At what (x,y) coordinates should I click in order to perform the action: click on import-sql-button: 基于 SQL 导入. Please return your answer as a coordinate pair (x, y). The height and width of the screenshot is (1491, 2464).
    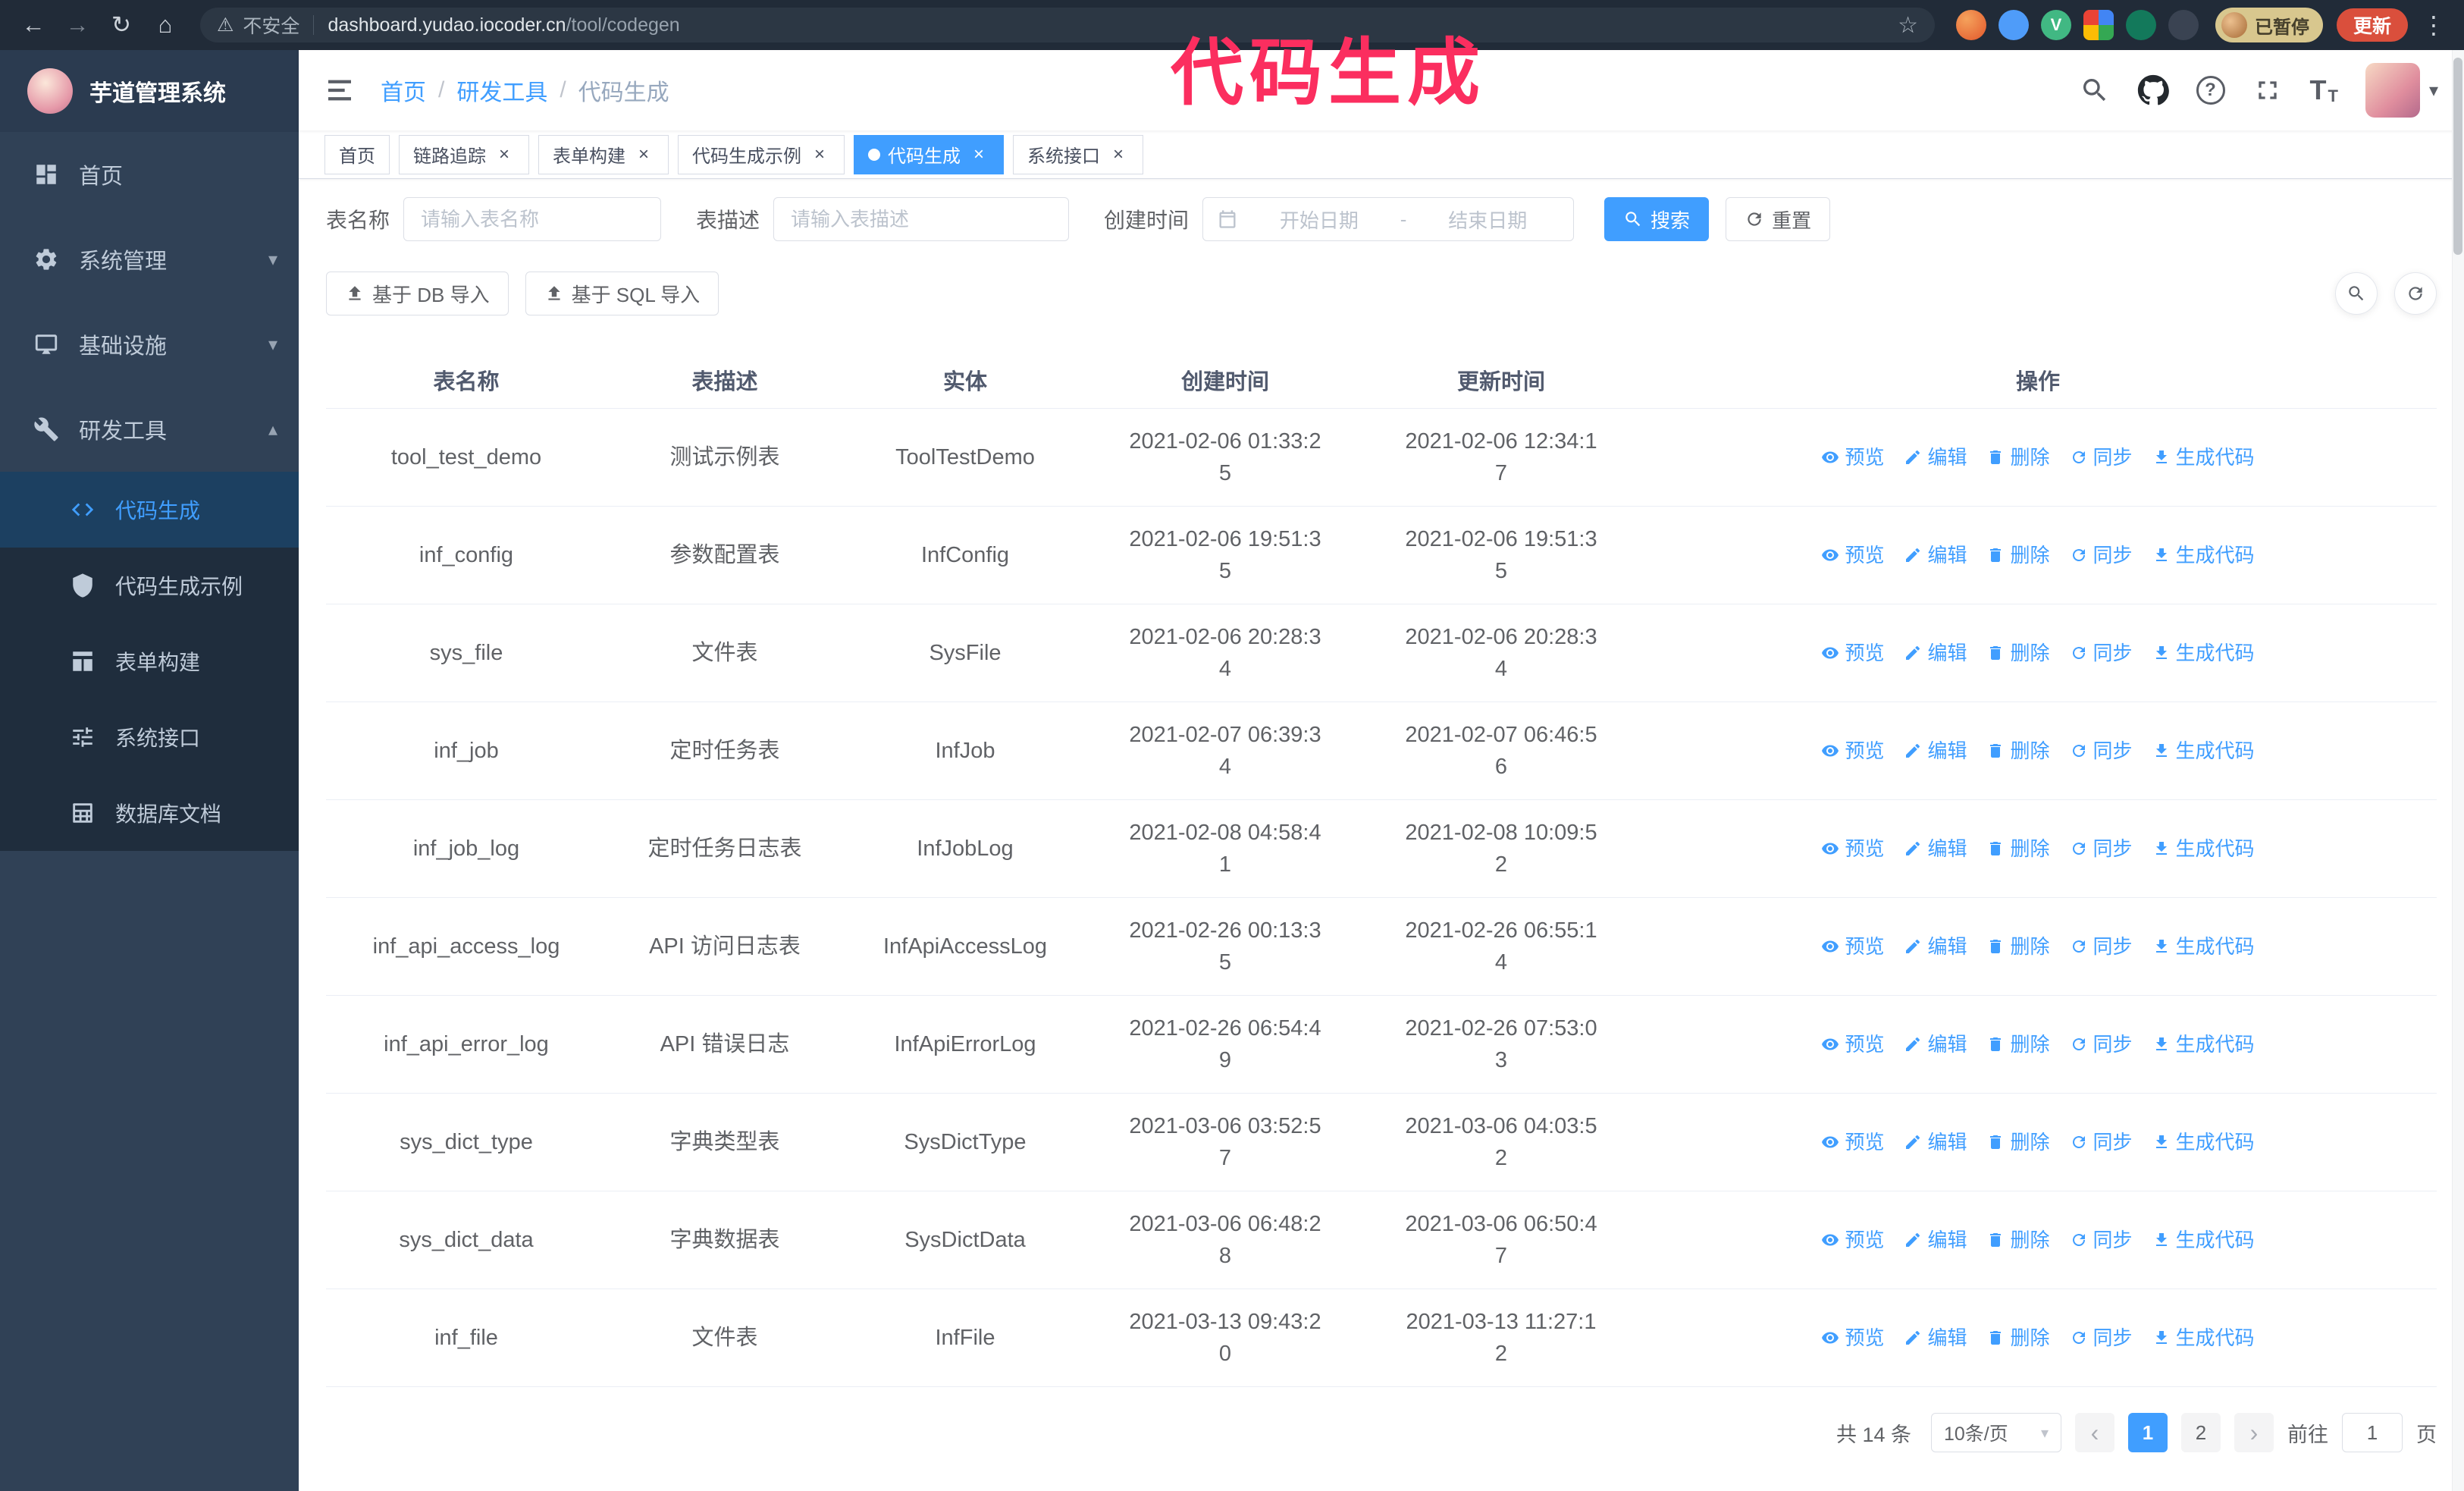
    Looking at the image, I should click on (622, 293).